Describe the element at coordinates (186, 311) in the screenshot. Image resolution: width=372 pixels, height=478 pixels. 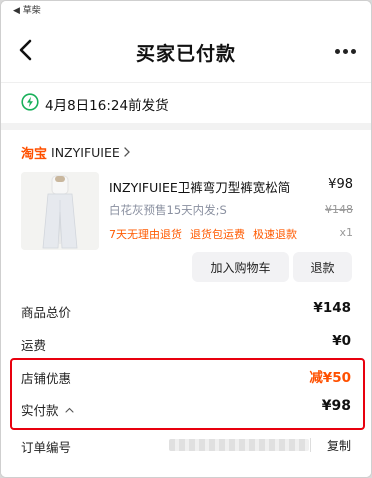
I see `summary-total-row: 商品总价 ¥148` at that location.